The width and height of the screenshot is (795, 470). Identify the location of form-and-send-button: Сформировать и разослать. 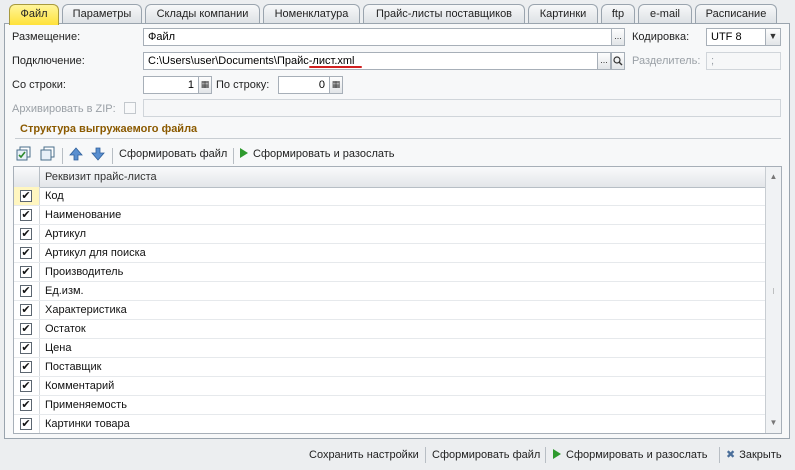
(317, 154).